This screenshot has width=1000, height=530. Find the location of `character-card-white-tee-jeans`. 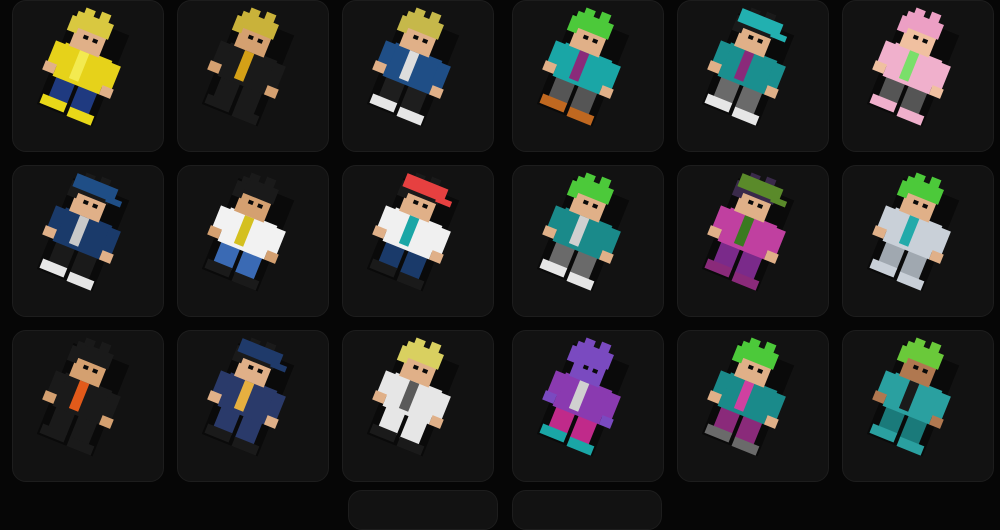

character-card-white-tee-jeans is located at coordinates (253, 241).